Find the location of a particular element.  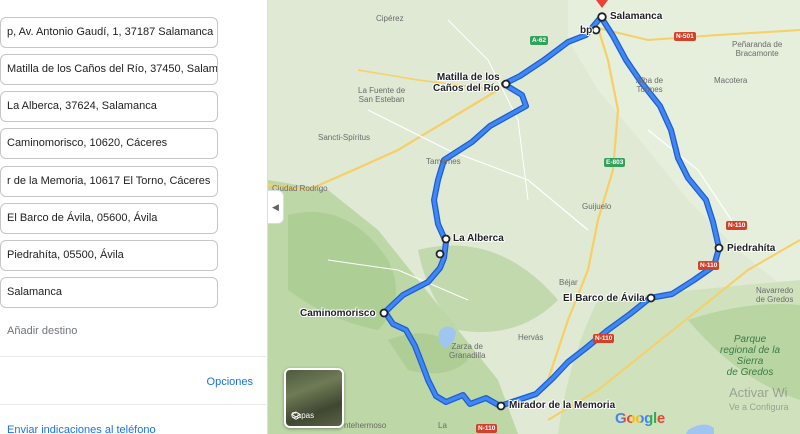

collapse-panel-button: ◀ is located at coordinates (276, 207).